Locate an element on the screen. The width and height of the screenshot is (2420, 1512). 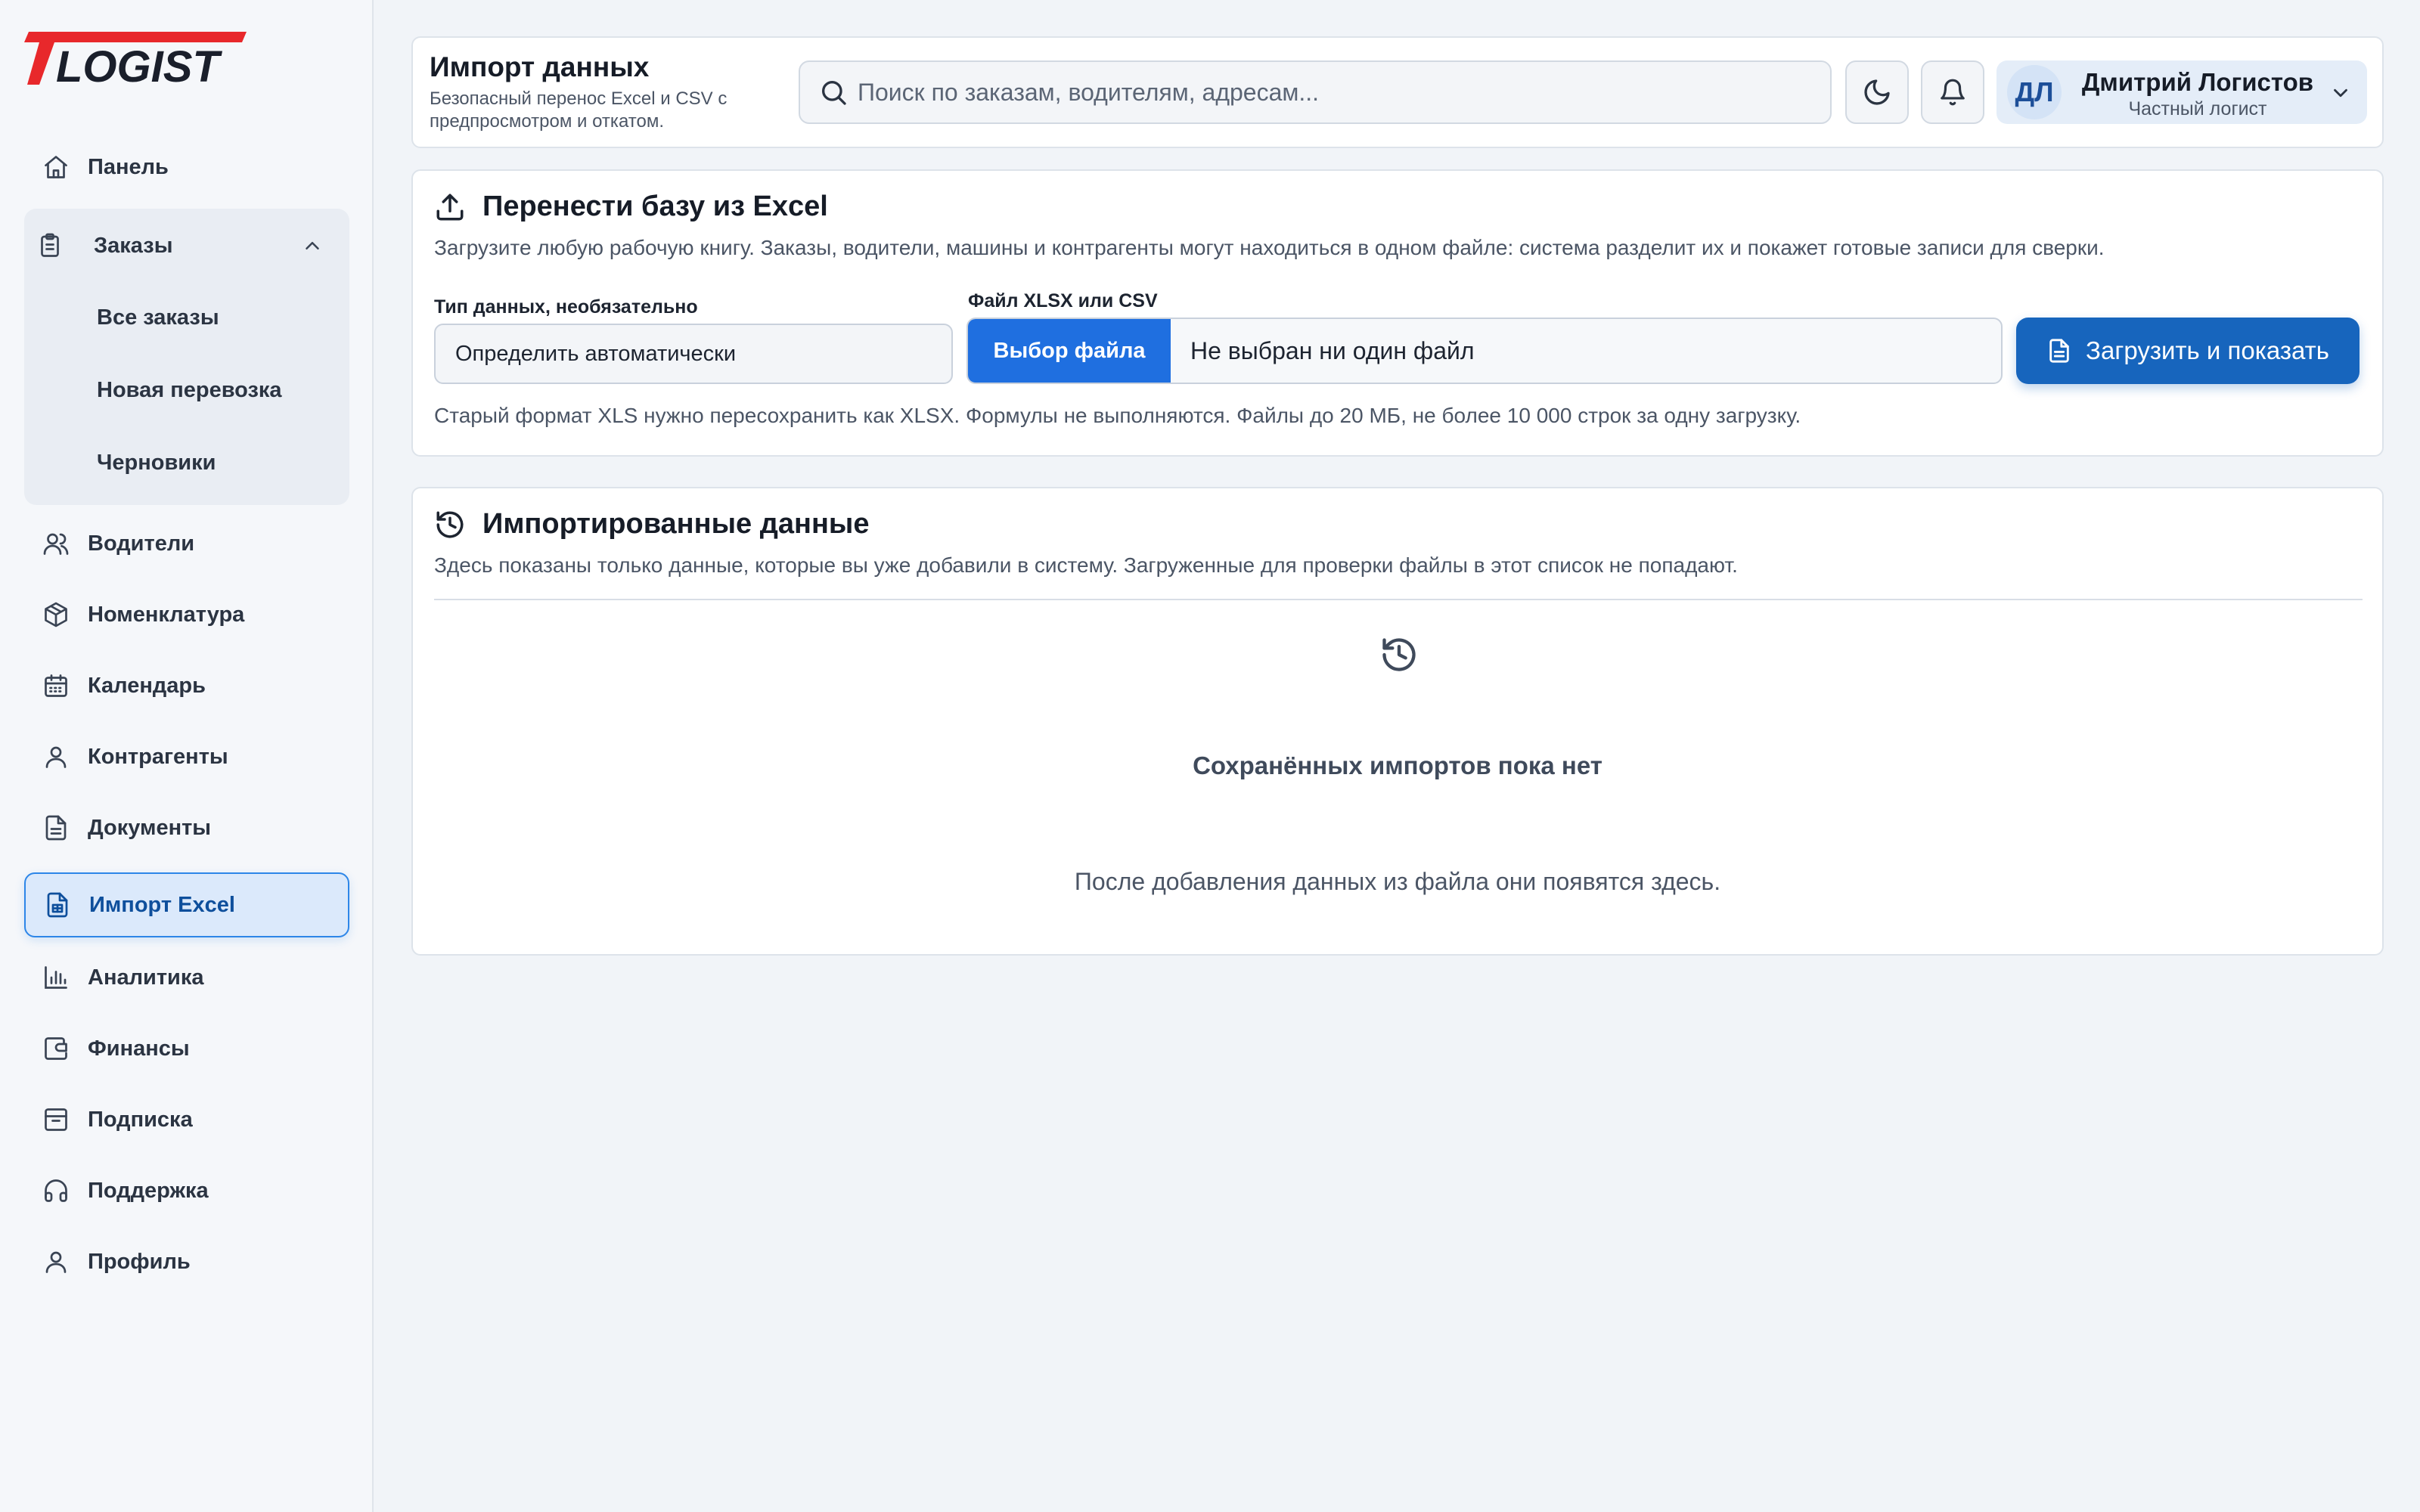
upload-icon is located at coordinates (450, 207).